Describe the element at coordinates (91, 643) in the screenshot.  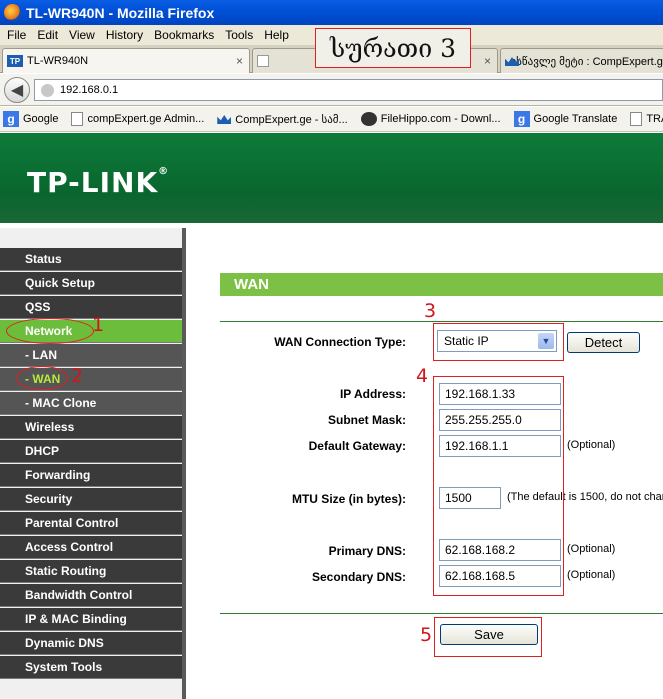
I see `sidebar-item-dynamic-dns: Dynamic DNS` at that location.